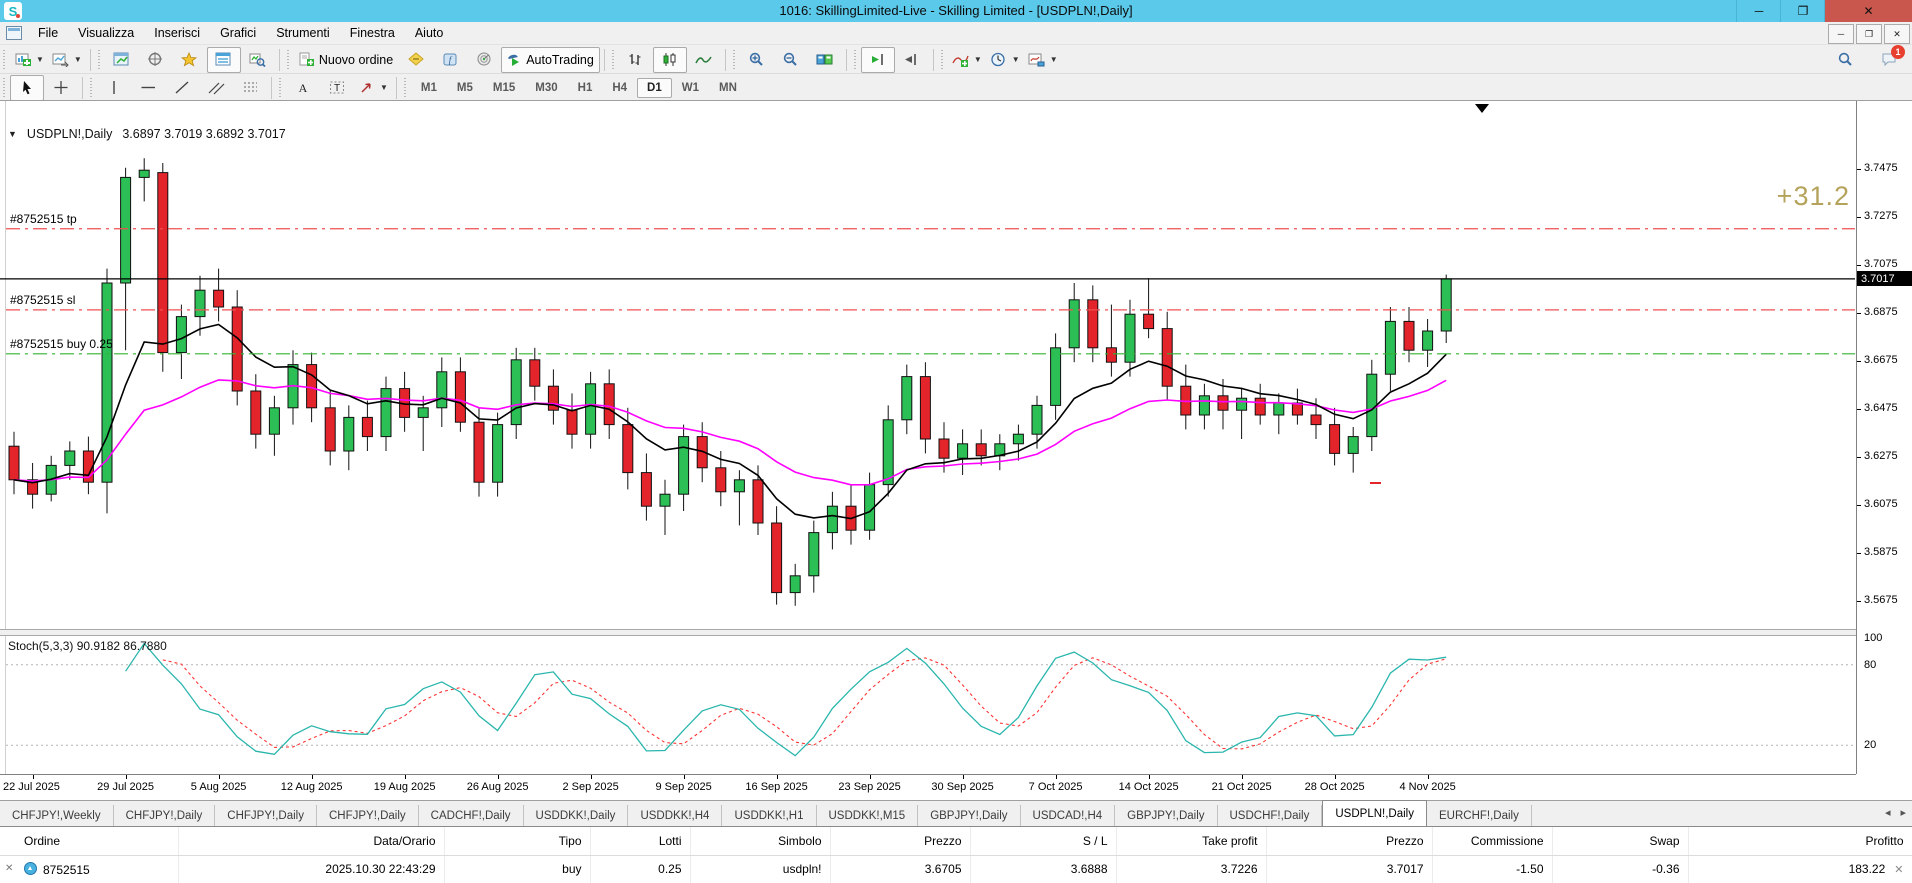 This screenshot has width=1912, height=883. I want to click on minimize-button: ─, so click(1758, 11).